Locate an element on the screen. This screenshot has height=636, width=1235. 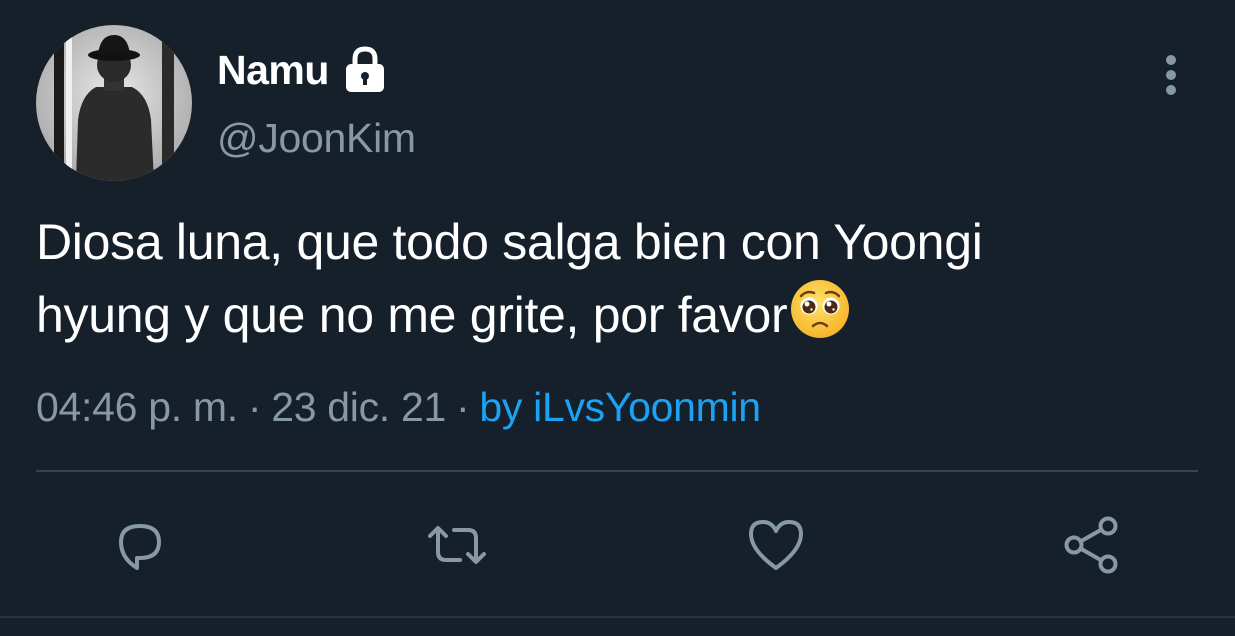
display-name-row: Namu is located at coordinates (303, 70).